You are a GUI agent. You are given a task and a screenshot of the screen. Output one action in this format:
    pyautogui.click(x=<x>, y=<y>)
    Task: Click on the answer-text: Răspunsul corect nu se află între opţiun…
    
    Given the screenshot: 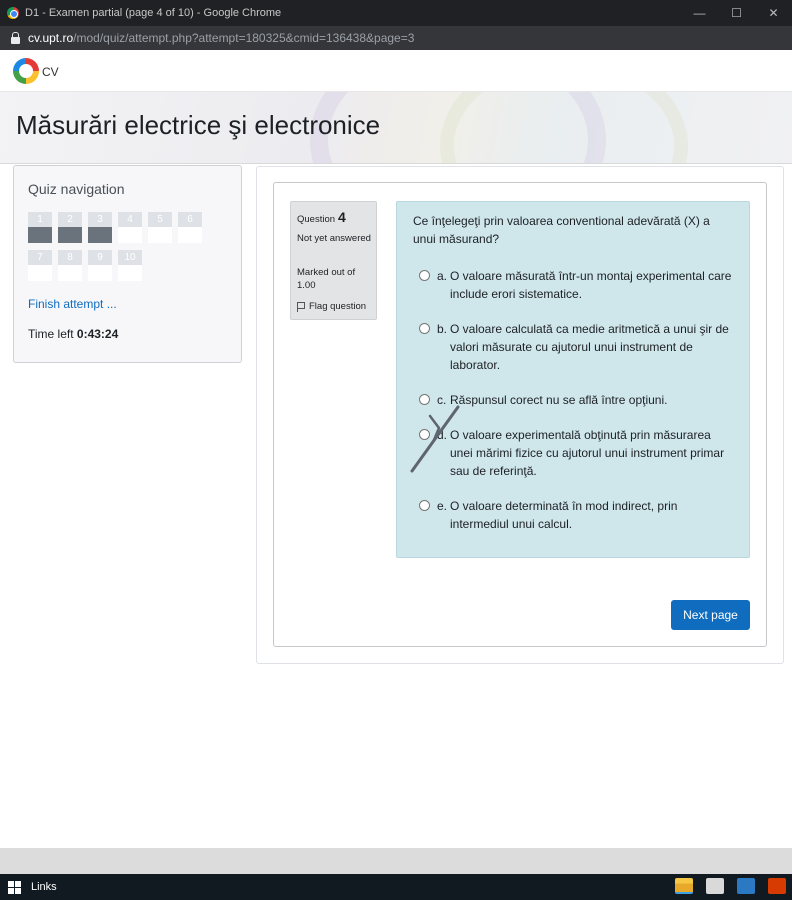 What is the action you would take?
    pyautogui.click(x=559, y=400)
    